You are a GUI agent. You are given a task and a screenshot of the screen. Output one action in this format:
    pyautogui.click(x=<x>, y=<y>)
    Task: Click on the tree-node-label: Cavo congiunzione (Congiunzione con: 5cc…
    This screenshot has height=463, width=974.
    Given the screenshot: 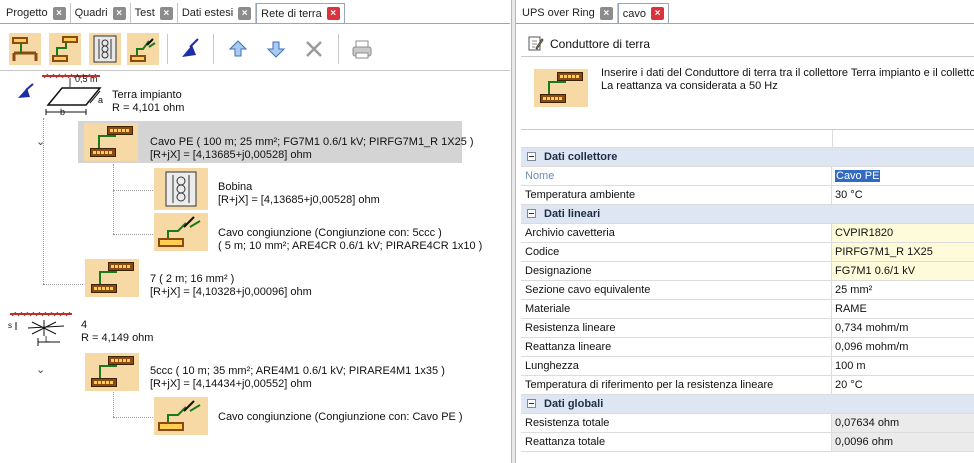 What is the action you would take?
    pyautogui.click(x=330, y=233)
    